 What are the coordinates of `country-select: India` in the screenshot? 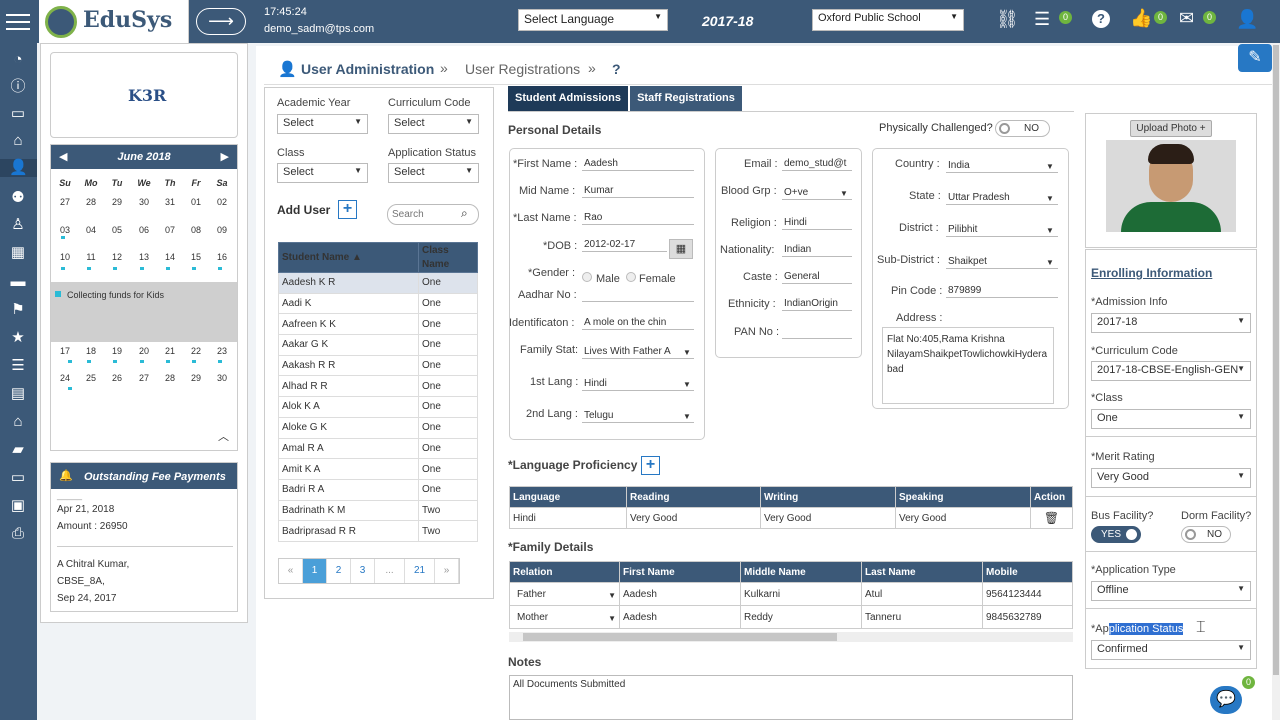 It's located at (1002, 166).